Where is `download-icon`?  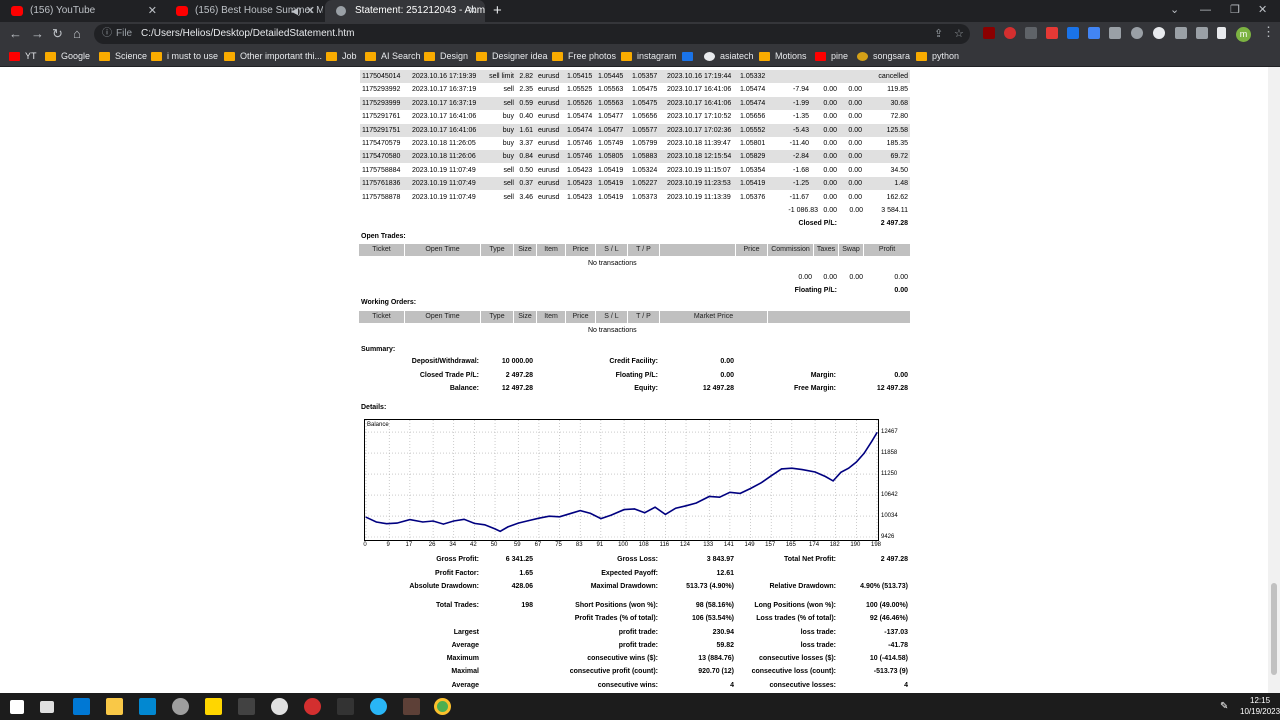 download-icon is located at coordinates (1115, 33).